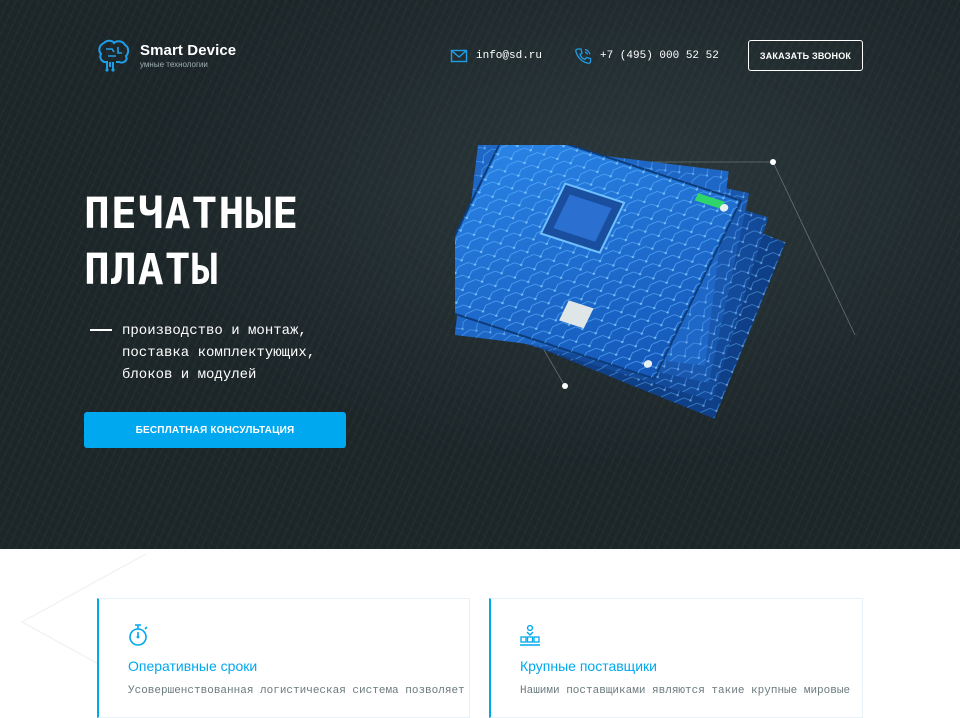  I want to click on brain-logo-icon, so click(114, 55).